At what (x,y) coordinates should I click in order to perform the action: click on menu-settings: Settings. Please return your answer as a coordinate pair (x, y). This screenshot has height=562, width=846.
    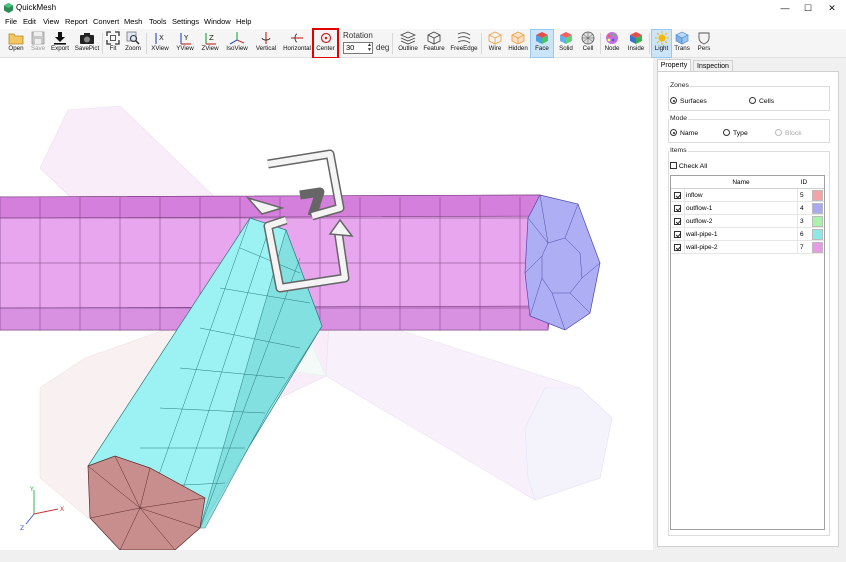
    Looking at the image, I should click on (185, 21).